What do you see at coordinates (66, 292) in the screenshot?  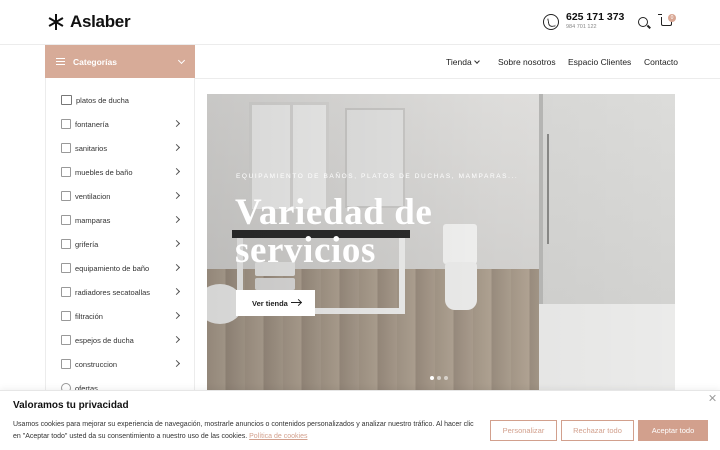 I see `radiator-icon` at bounding box center [66, 292].